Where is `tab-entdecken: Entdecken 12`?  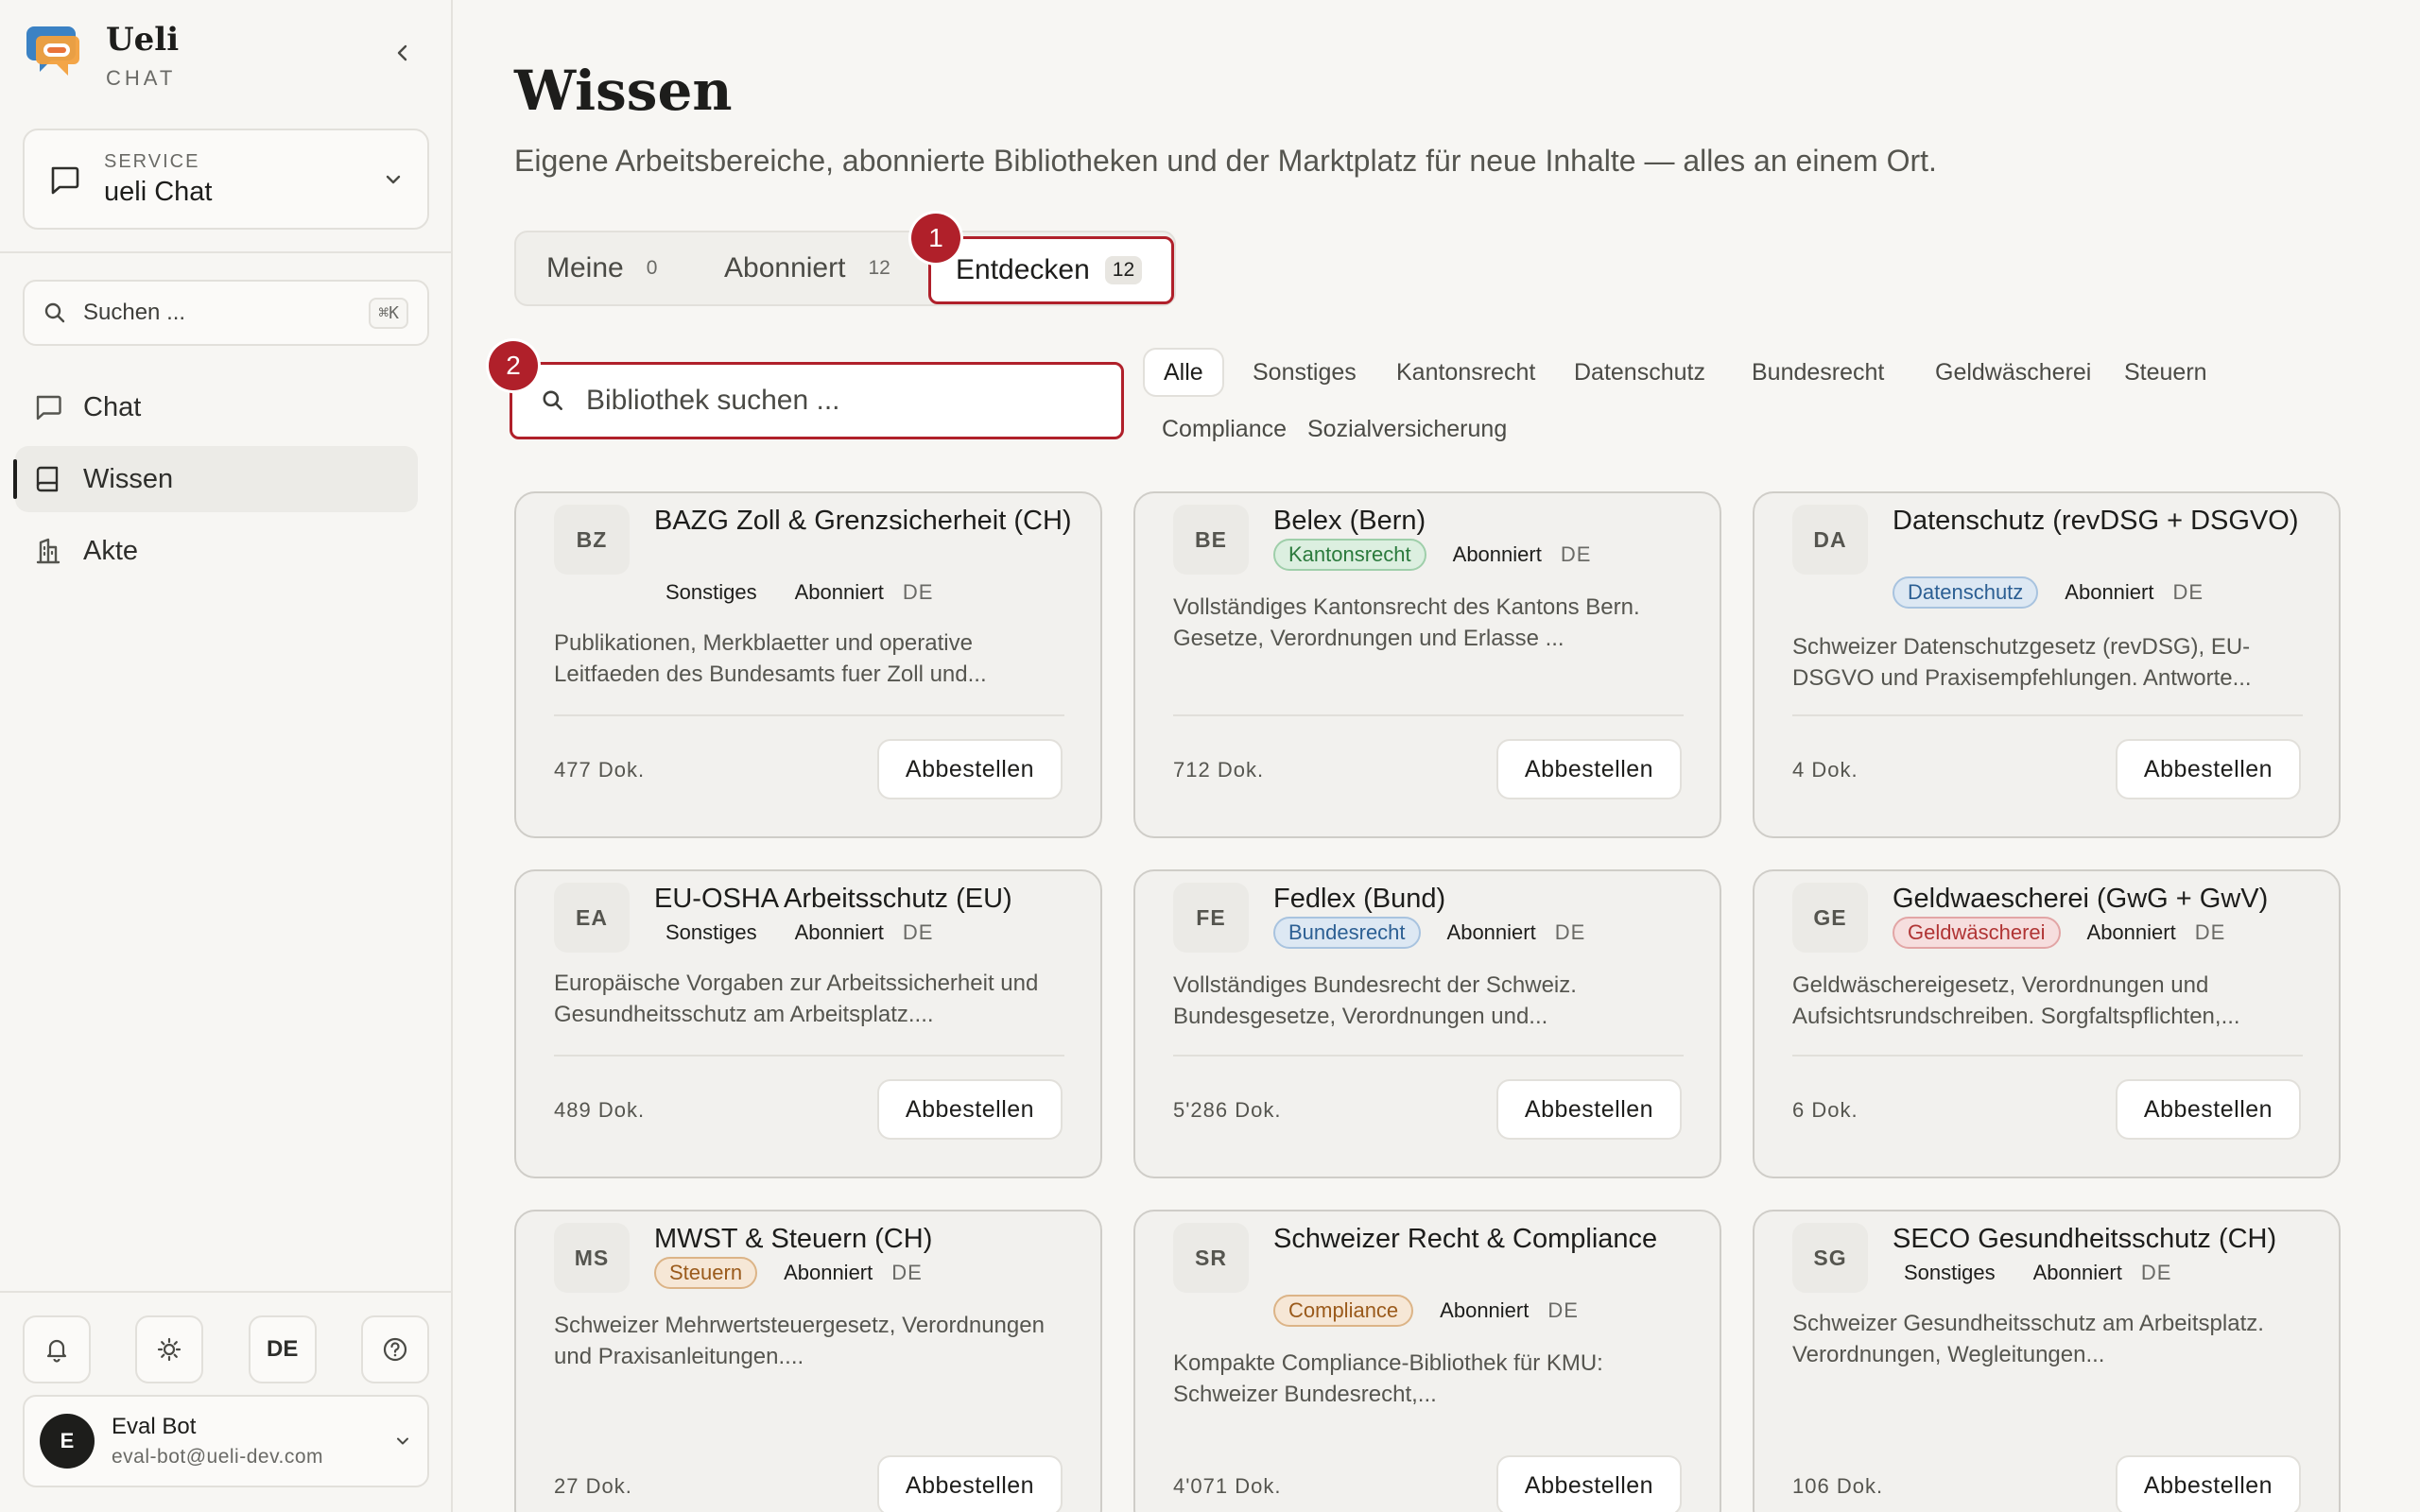 tab-entdecken: Entdecken 12 is located at coordinates (1051, 270).